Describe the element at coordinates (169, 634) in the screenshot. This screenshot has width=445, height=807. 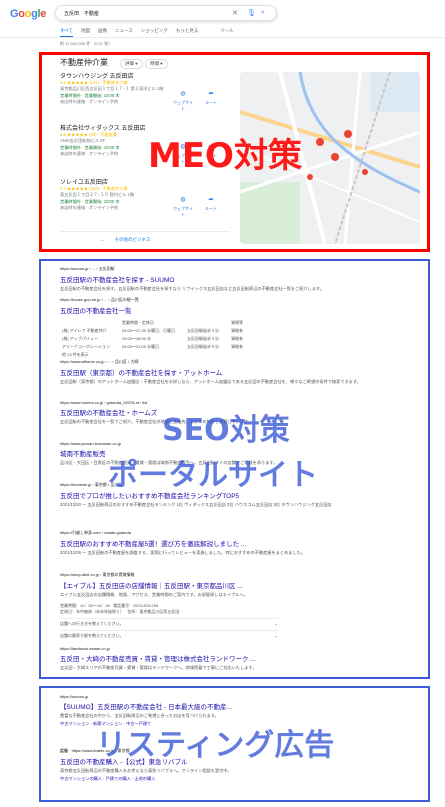
I see `faq-item-2: 店舗の最寄り駅を教えてください。 ⌄` at that location.